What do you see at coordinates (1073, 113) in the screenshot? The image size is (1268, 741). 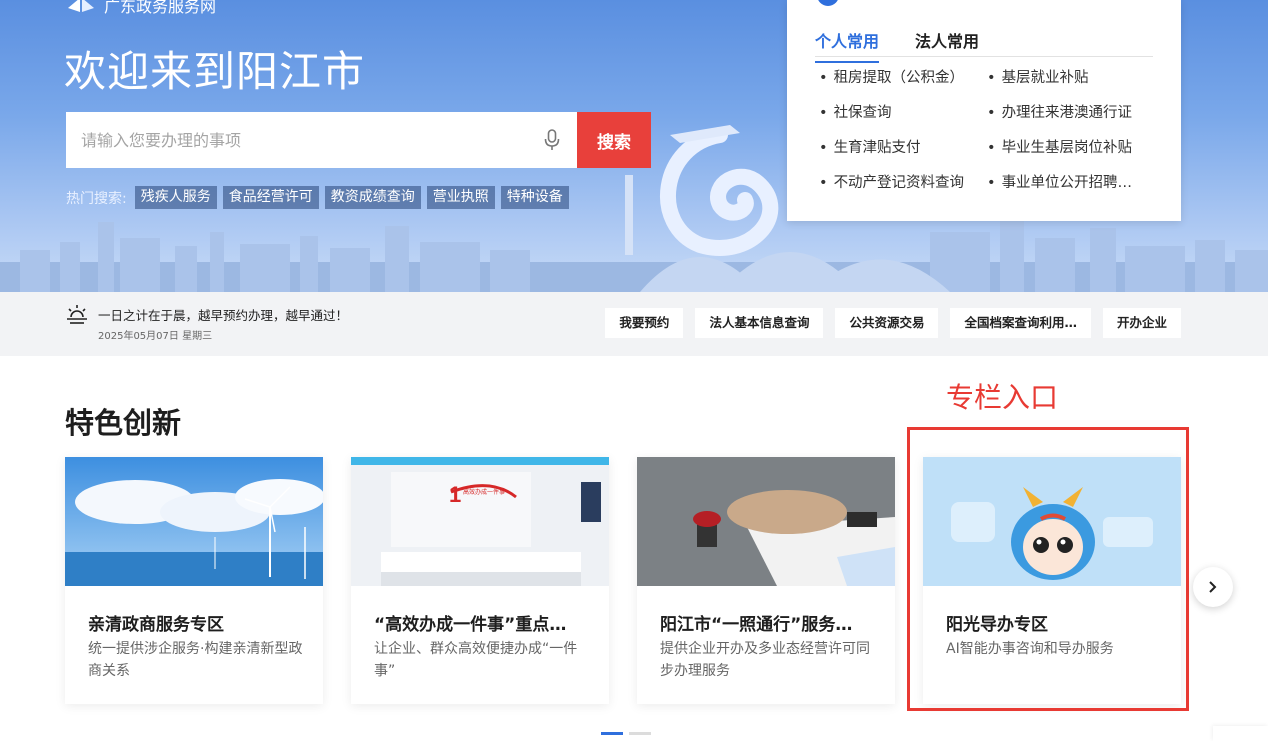 I see `quick-service-item: 办理往来港澳通行证` at bounding box center [1073, 113].